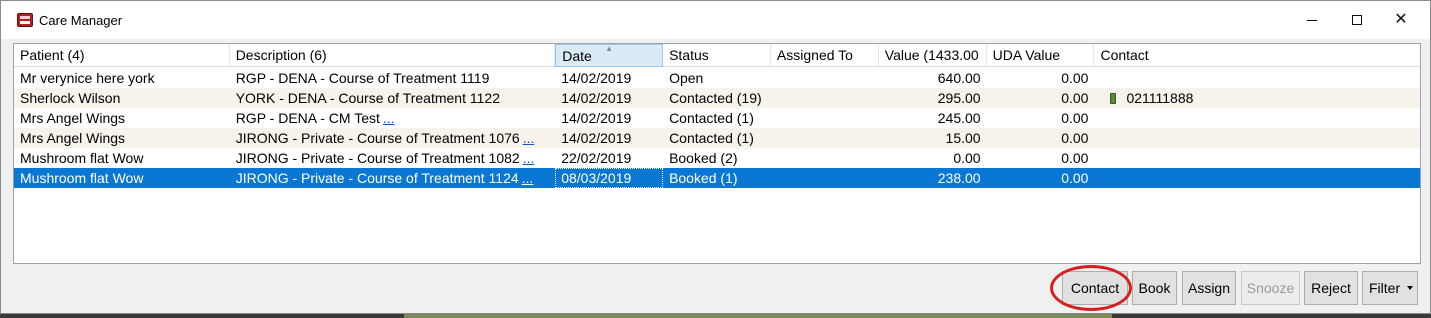  I want to click on care-manager-app-icon, so click(25, 20).